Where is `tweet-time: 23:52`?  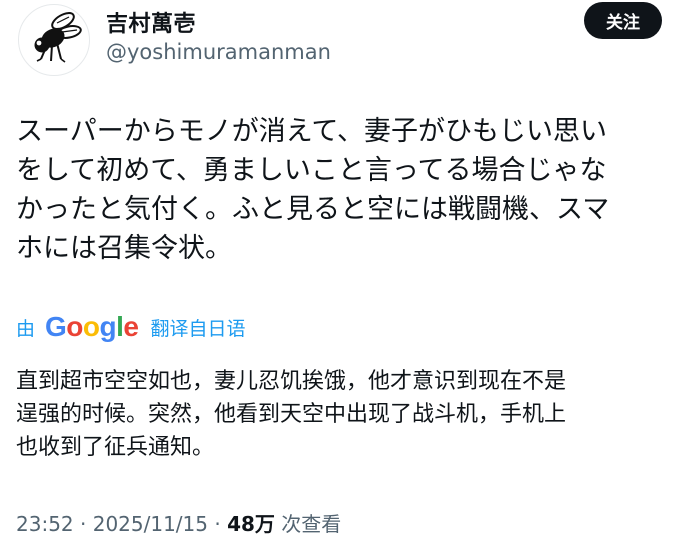
tweet-time: 23:52 is located at coordinates (45, 524).